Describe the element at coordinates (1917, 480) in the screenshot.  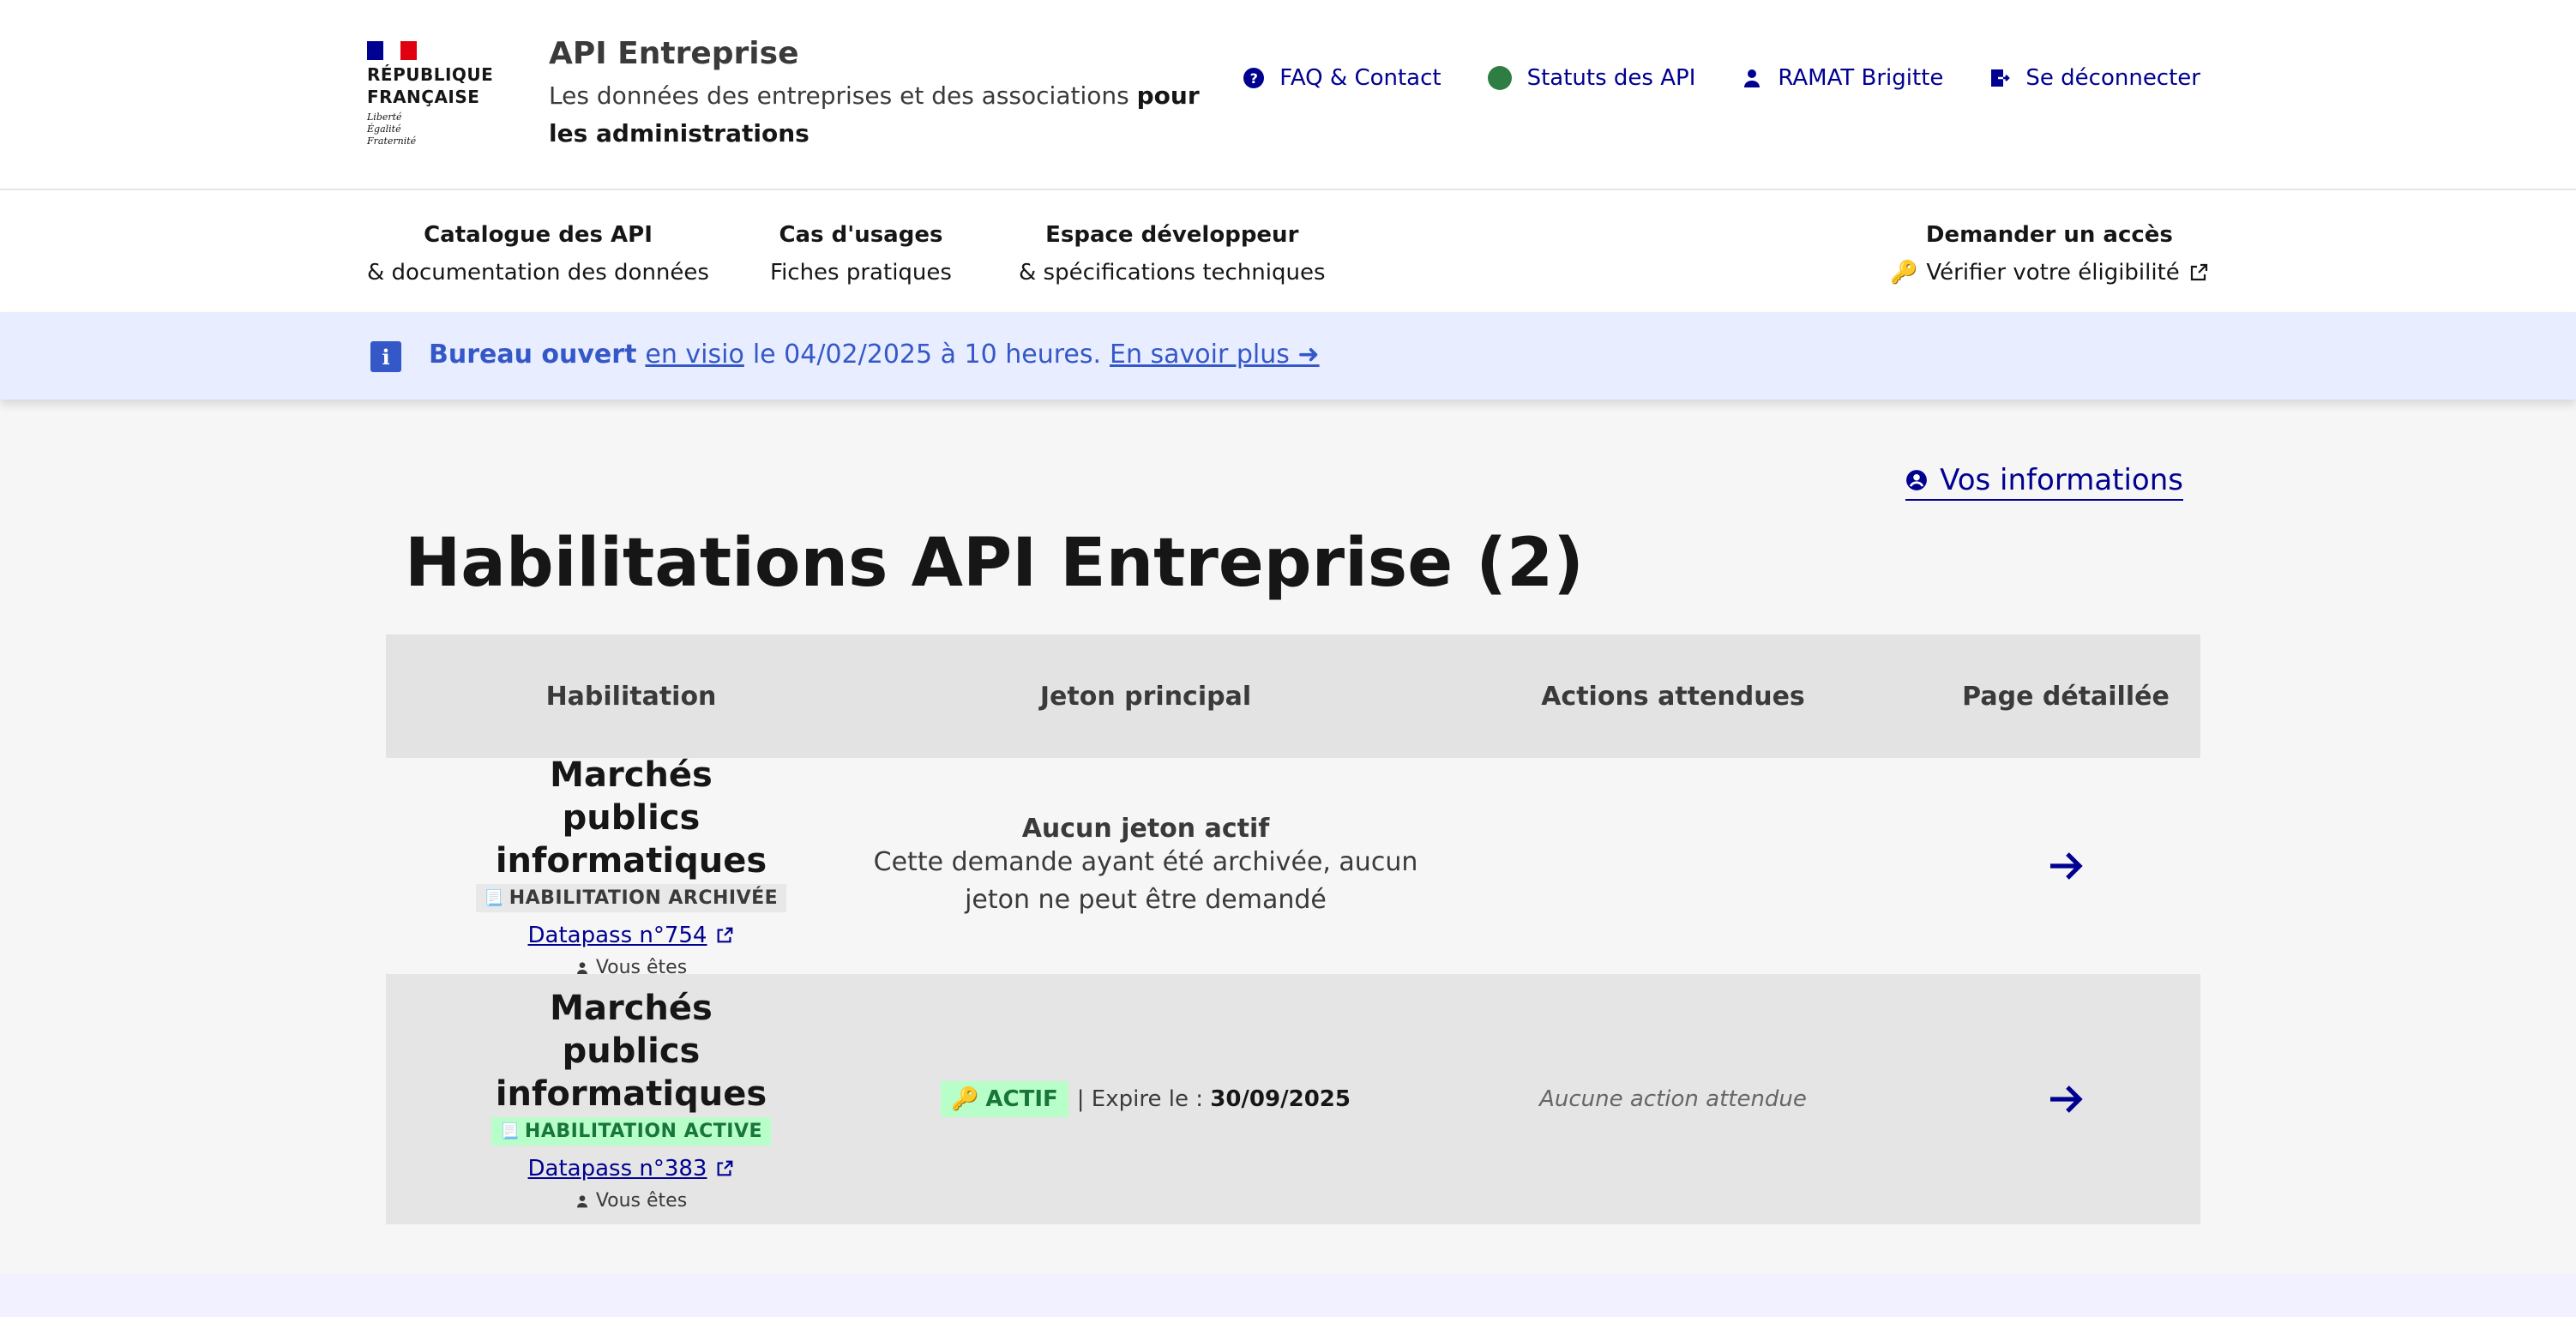
I see `account-circle-icon` at that location.